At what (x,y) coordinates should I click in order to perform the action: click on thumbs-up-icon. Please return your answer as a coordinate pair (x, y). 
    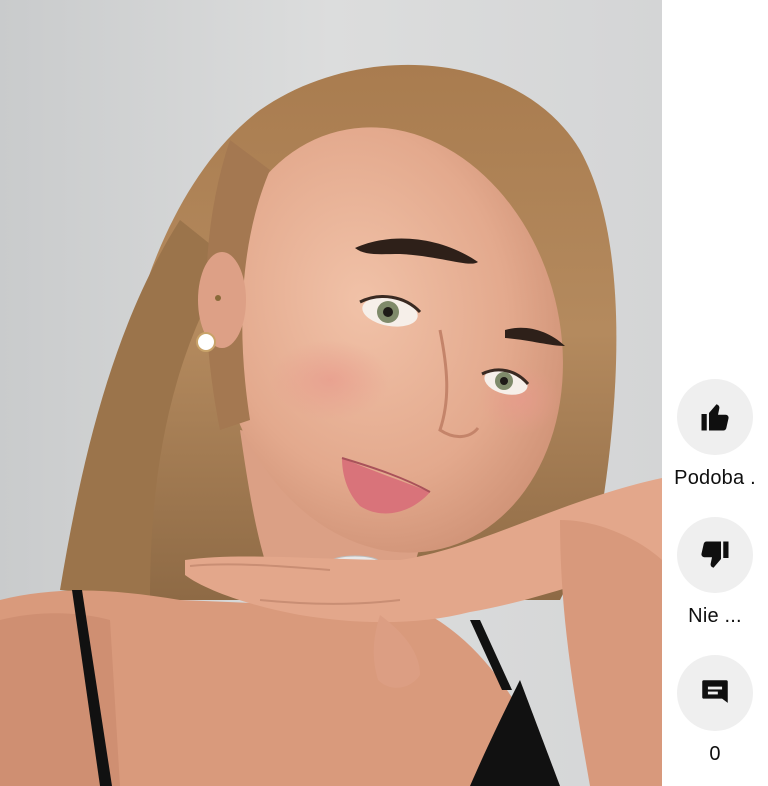
    Looking at the image, I should click on (715, 417).